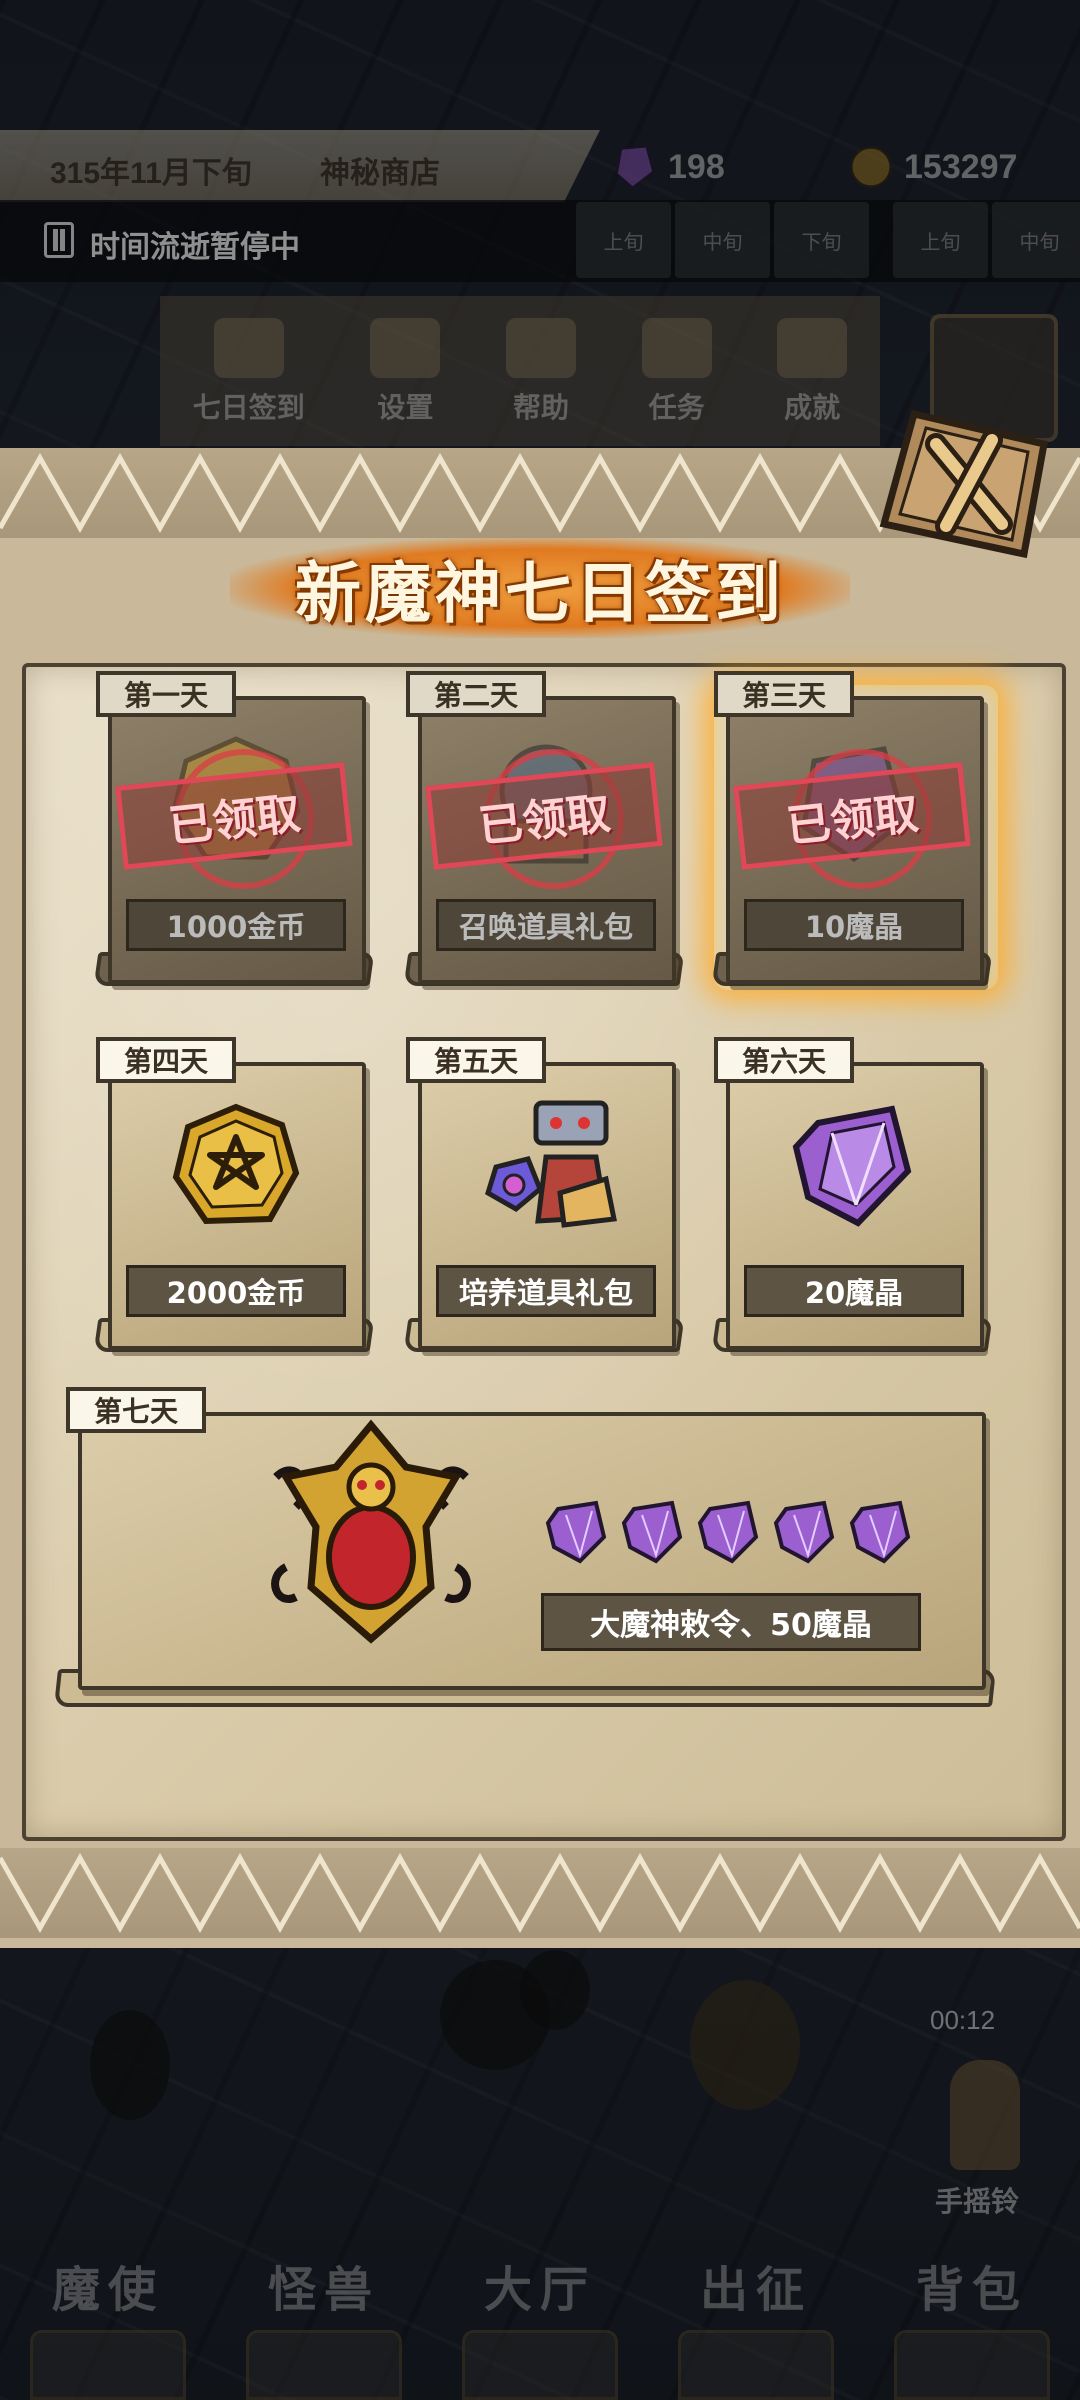 Image resolution: width=1080 pixels, height=2400 pixels. What do you see at coordinates (525, 1547) in the screenshot?
I see `day-card-7: 大魔神敕令、50魔晶 第七天` at bounding box center [525, 1547].